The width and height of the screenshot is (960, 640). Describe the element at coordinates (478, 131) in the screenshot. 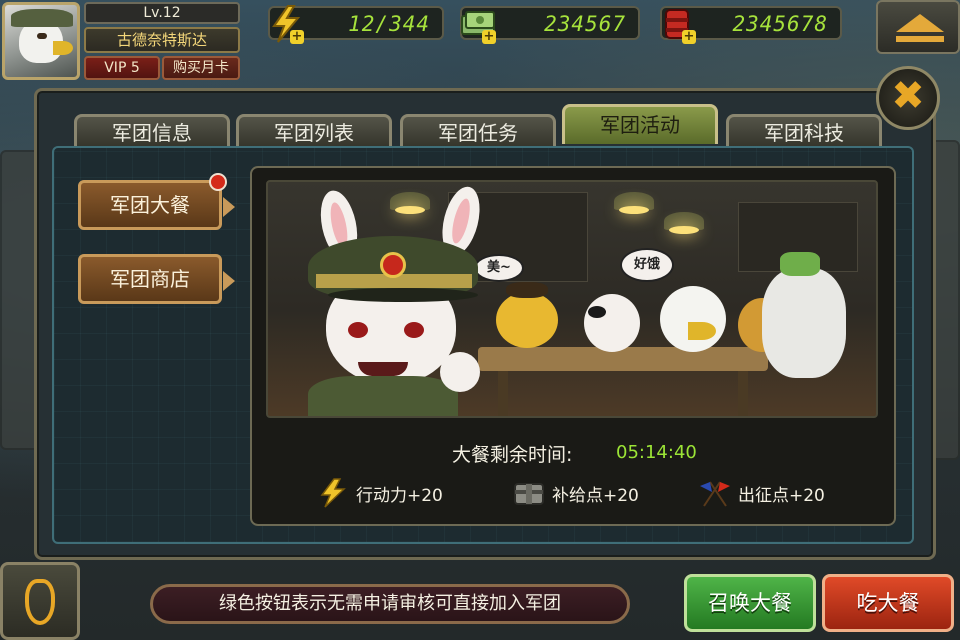

I see `tab-legion-tasks: 军团任务` at that location.